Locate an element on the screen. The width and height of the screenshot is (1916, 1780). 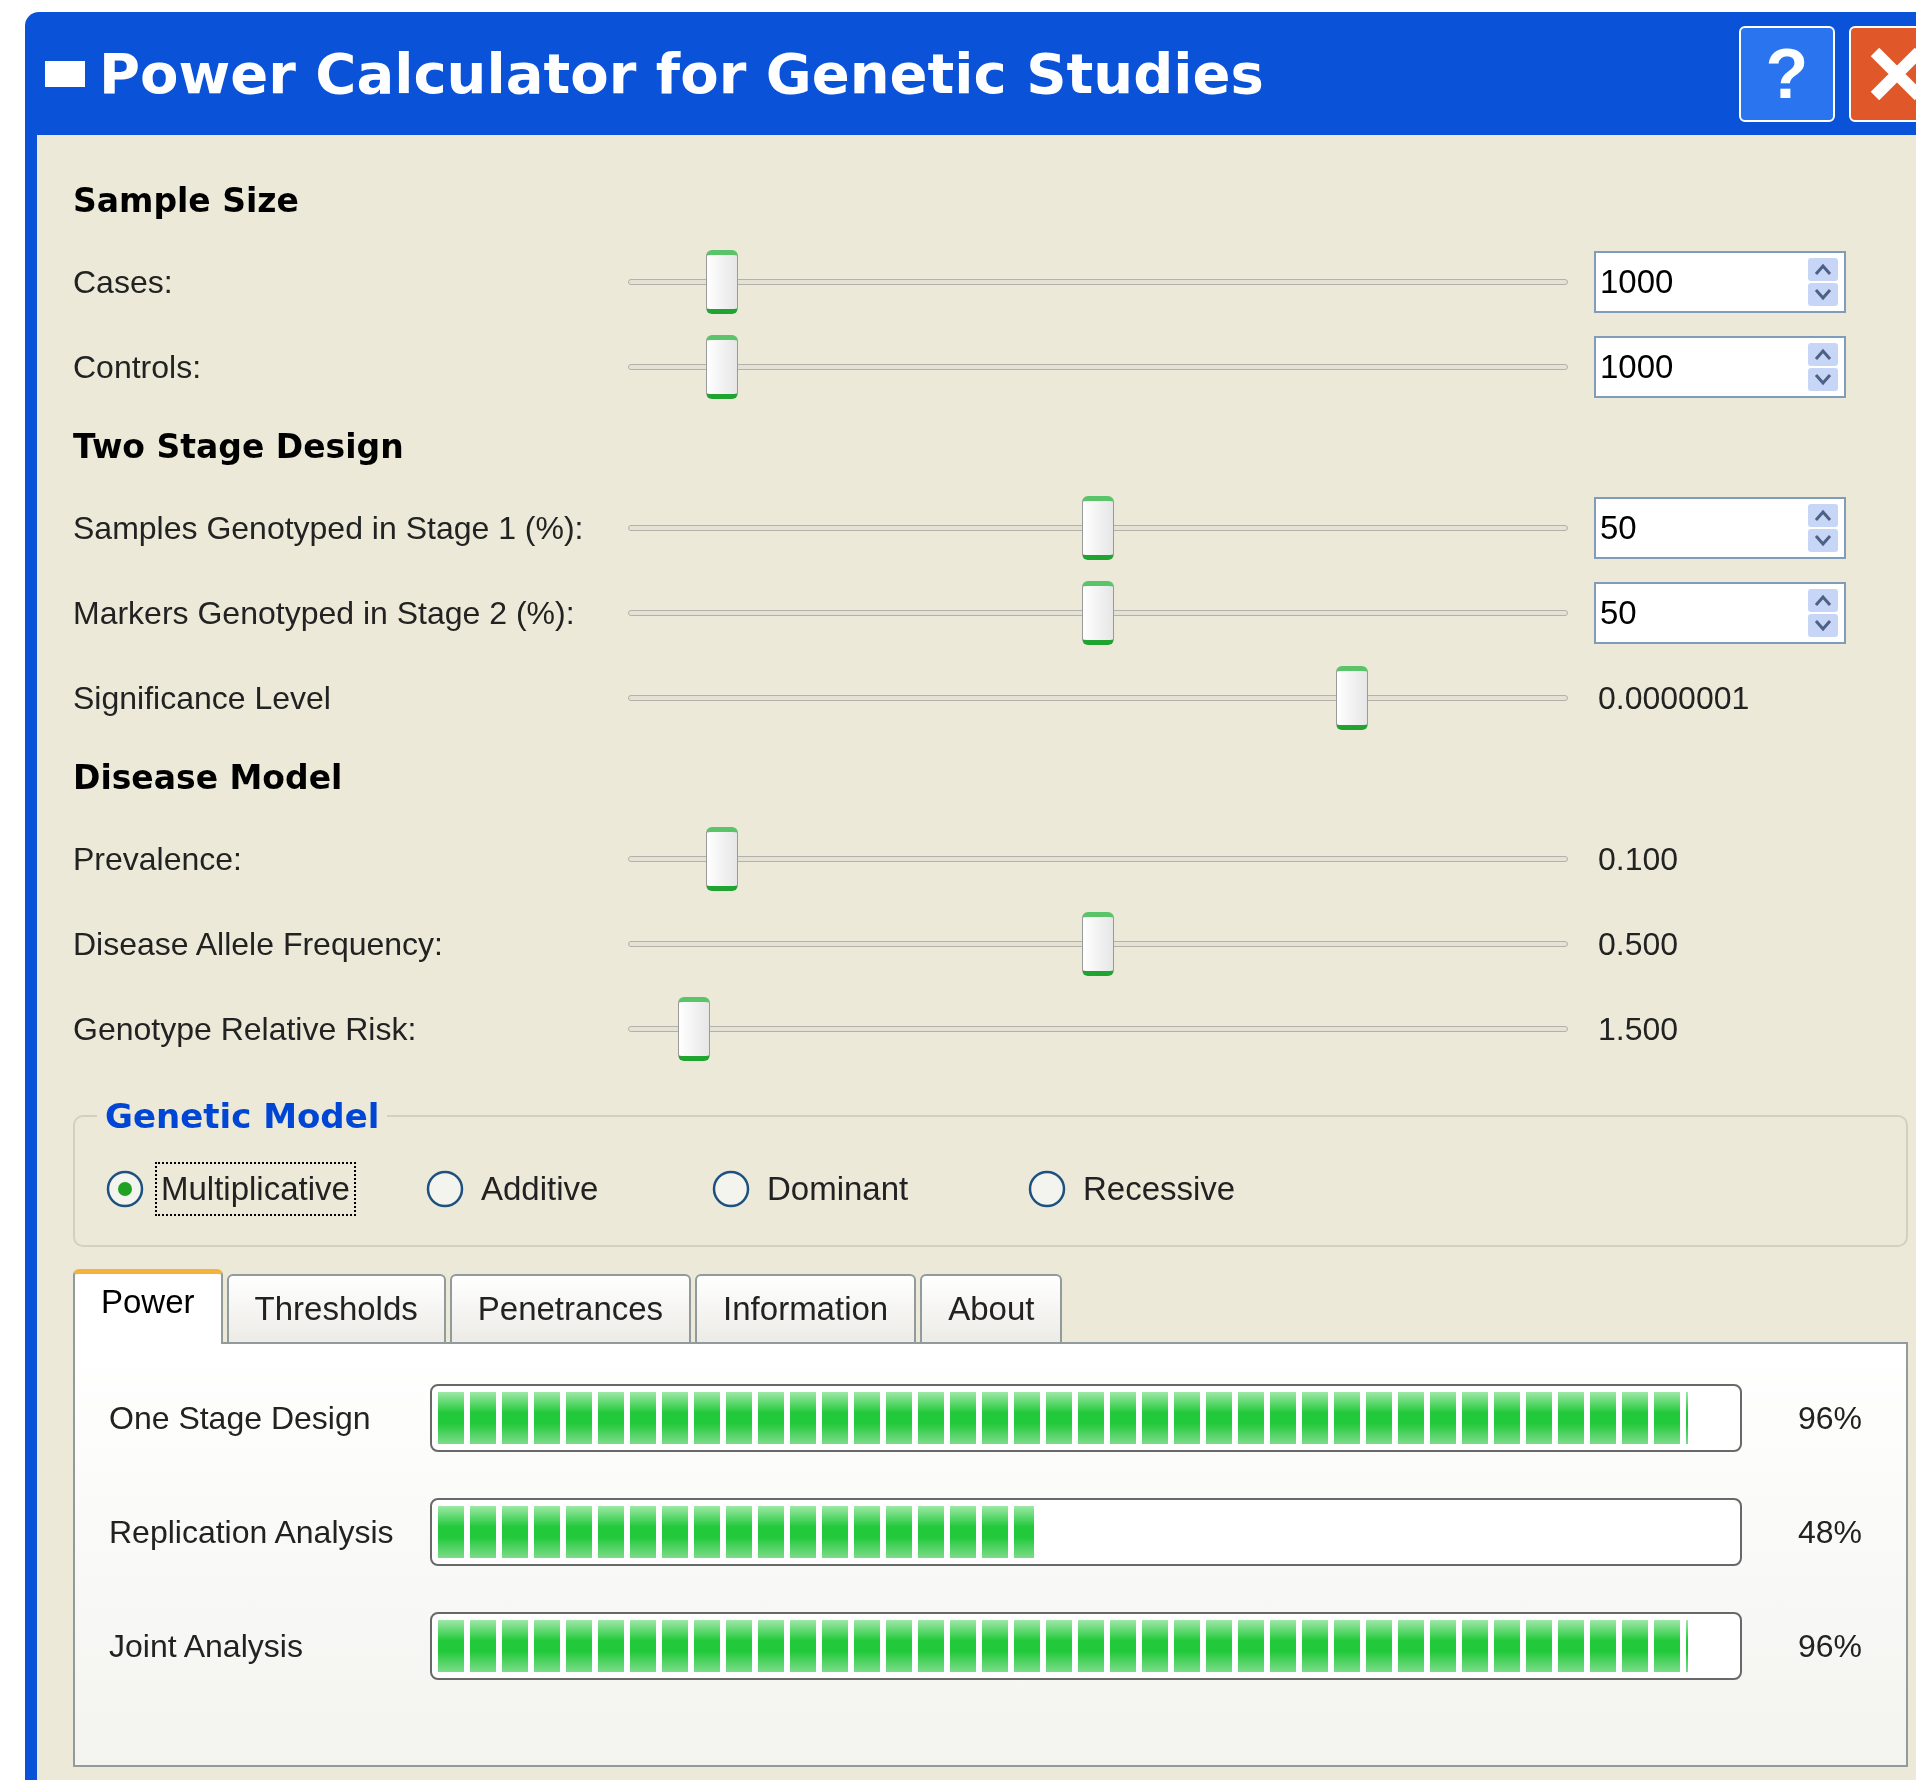
power-percent: 48% is located at coordinates (1830, 1532).